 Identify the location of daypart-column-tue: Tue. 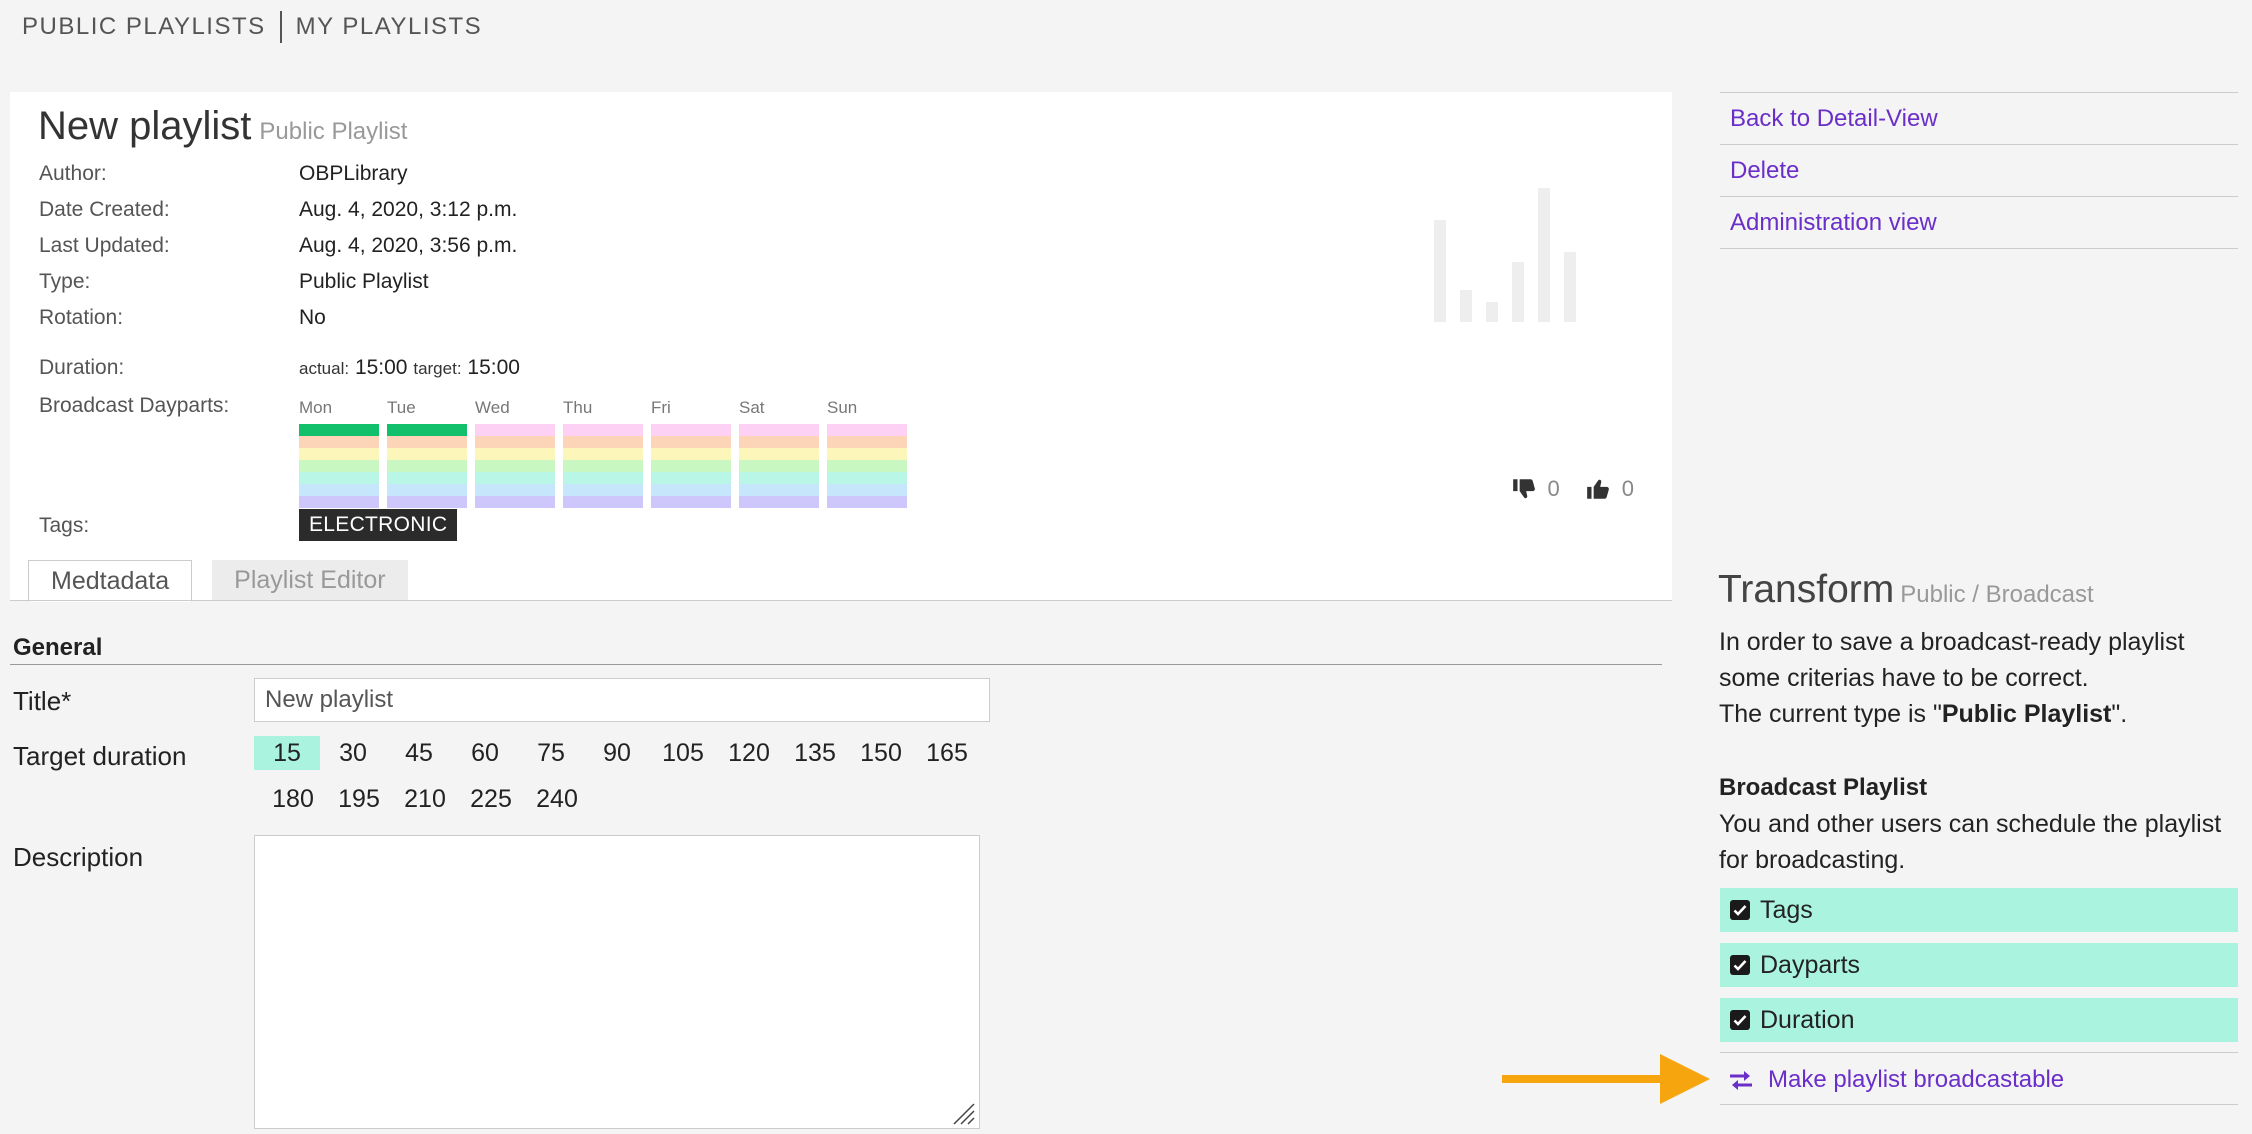
(427, 453).